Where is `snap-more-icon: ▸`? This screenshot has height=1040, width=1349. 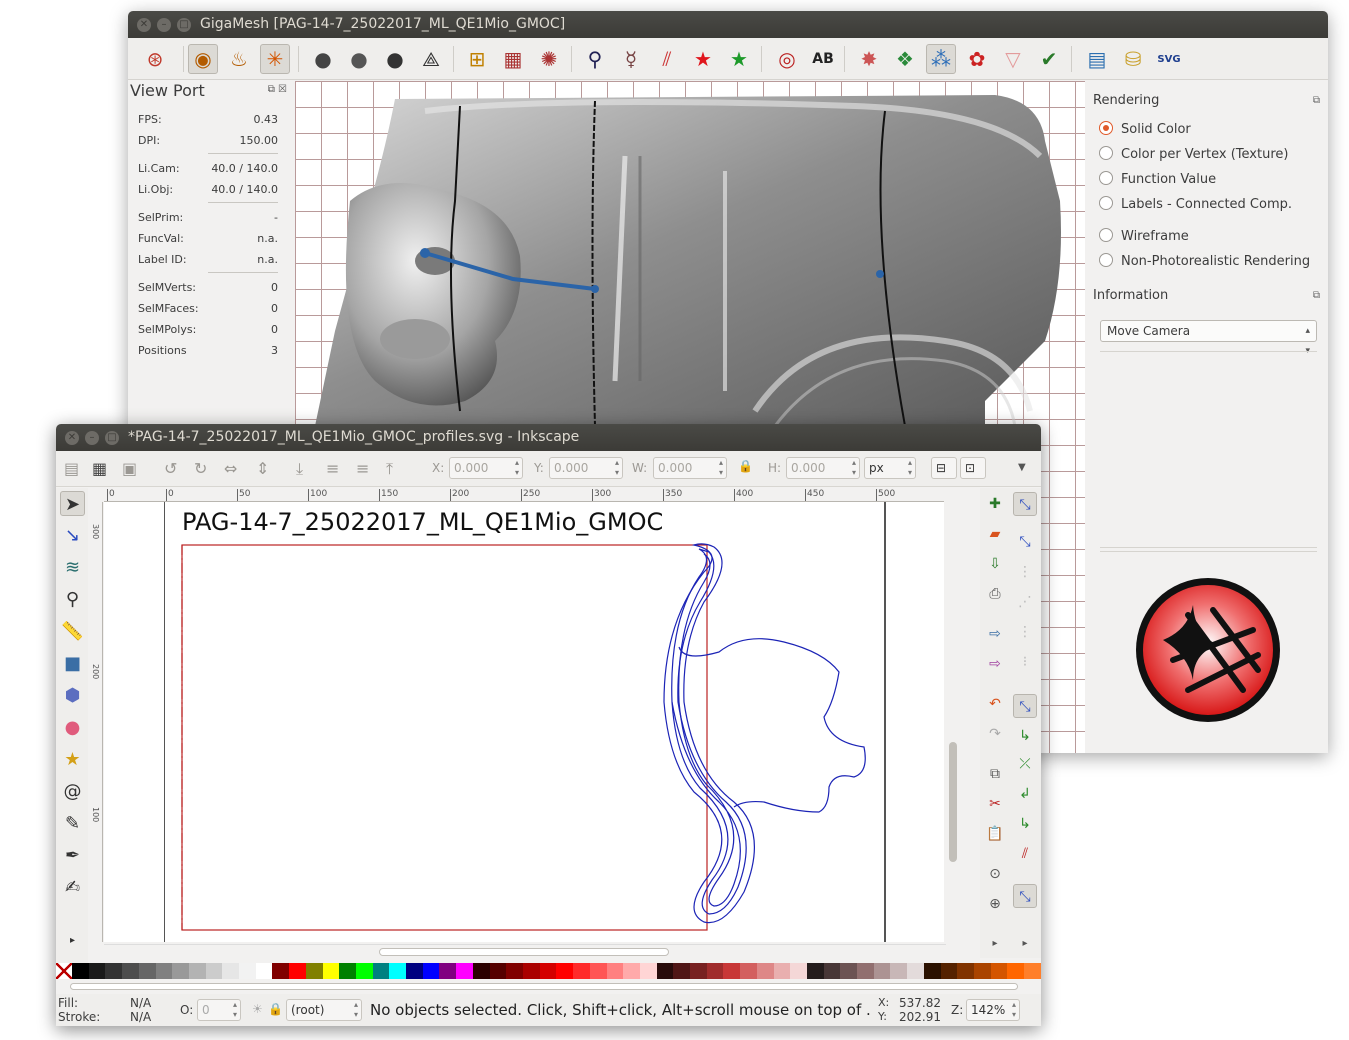
snap-more-icon: ▸ is located at coordinates (1025, 944).